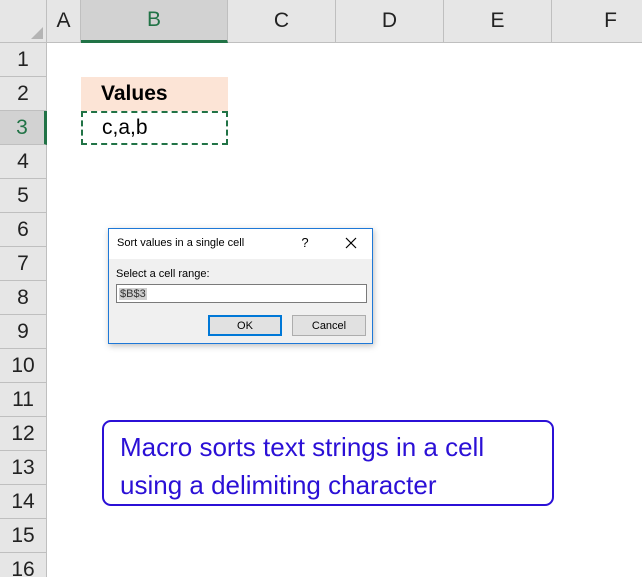  I want to click on row-header-1: 1, so click(23, 60).